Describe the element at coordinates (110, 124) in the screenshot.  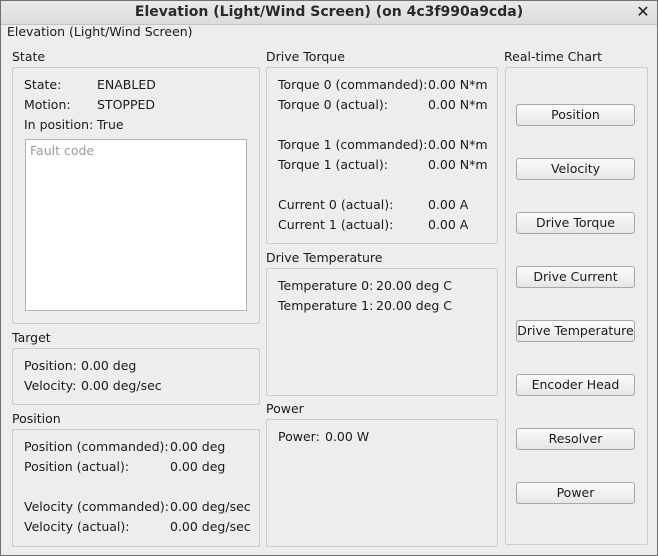
I see `in-position-value: True` at that location.